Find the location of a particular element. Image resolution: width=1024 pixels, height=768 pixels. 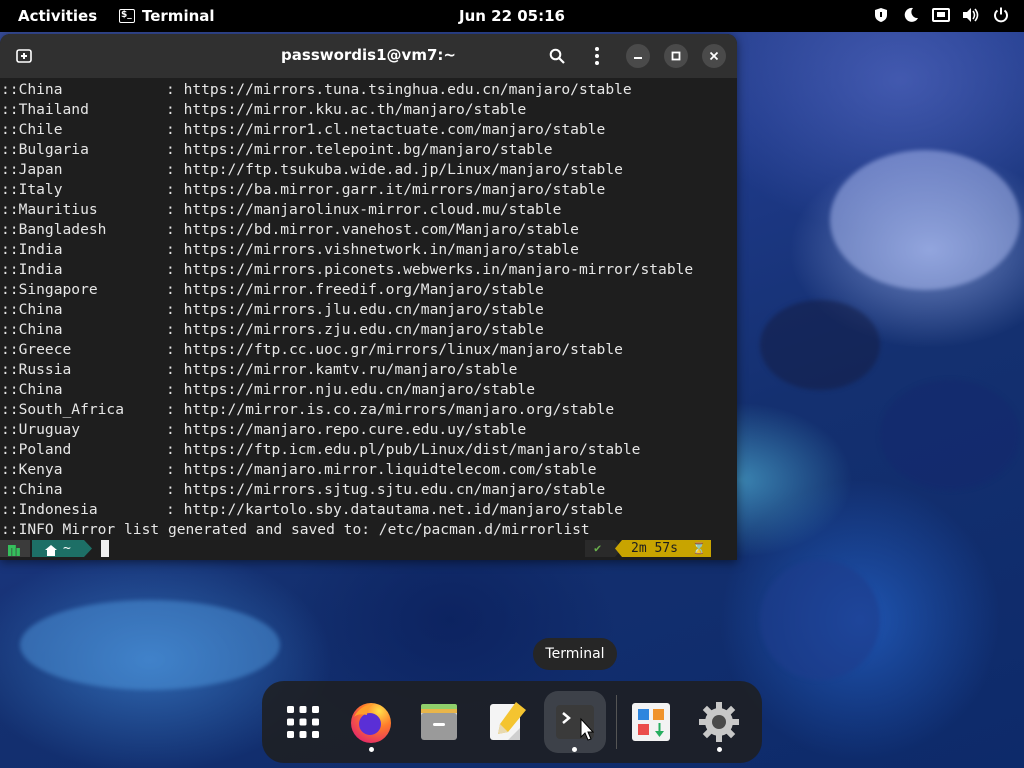

dock-text-editor is located at coordinates (507, 722).